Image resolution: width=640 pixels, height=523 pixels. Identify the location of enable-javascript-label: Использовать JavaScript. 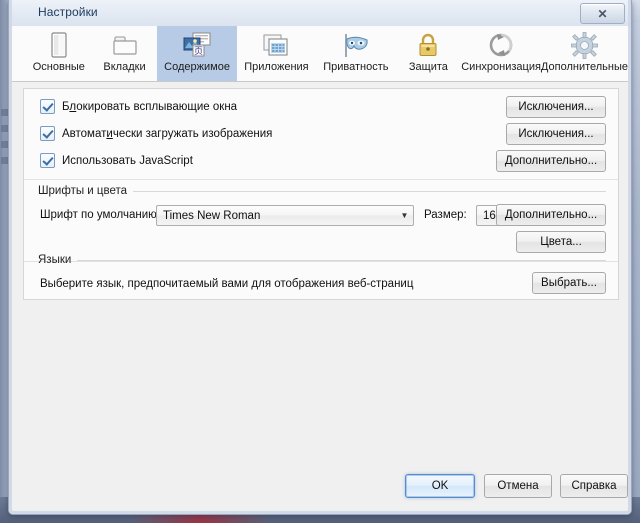
(127, 160).